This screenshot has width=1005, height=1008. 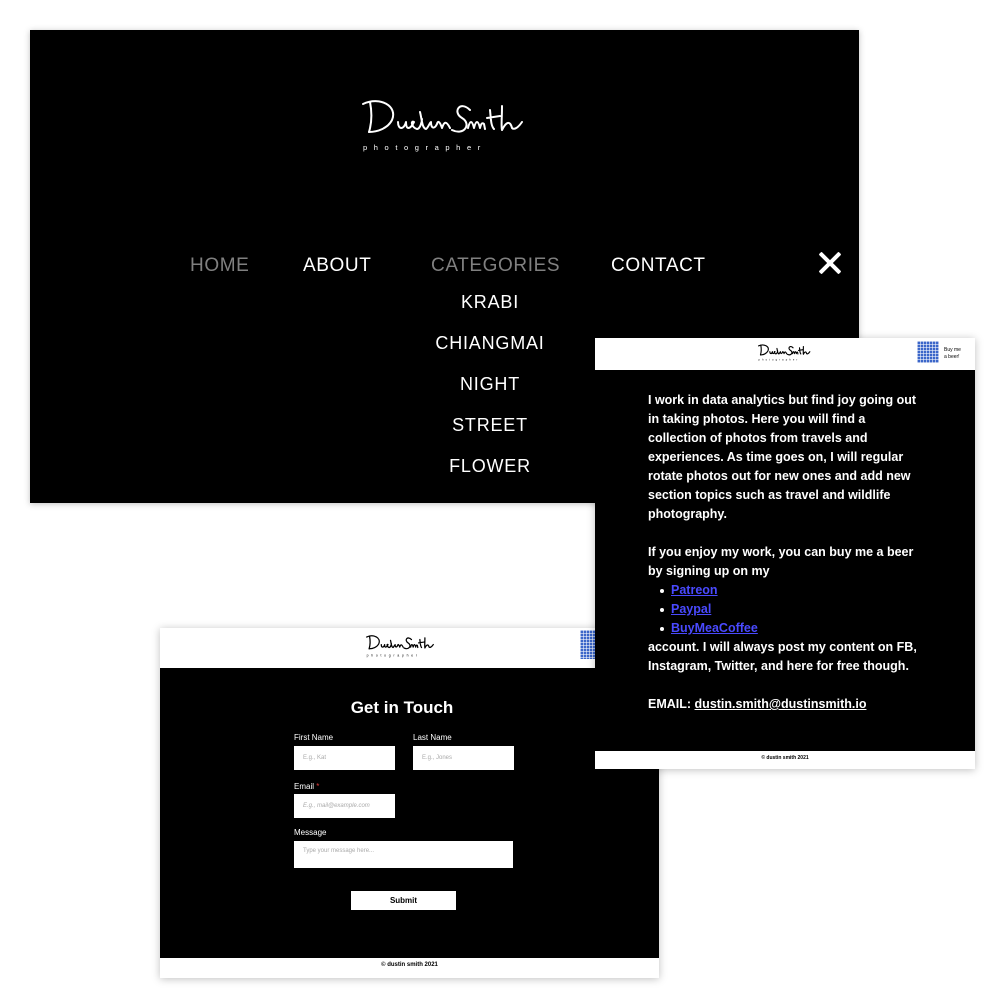 I want to click on category-street: STREET, so click(x=490, y=425).